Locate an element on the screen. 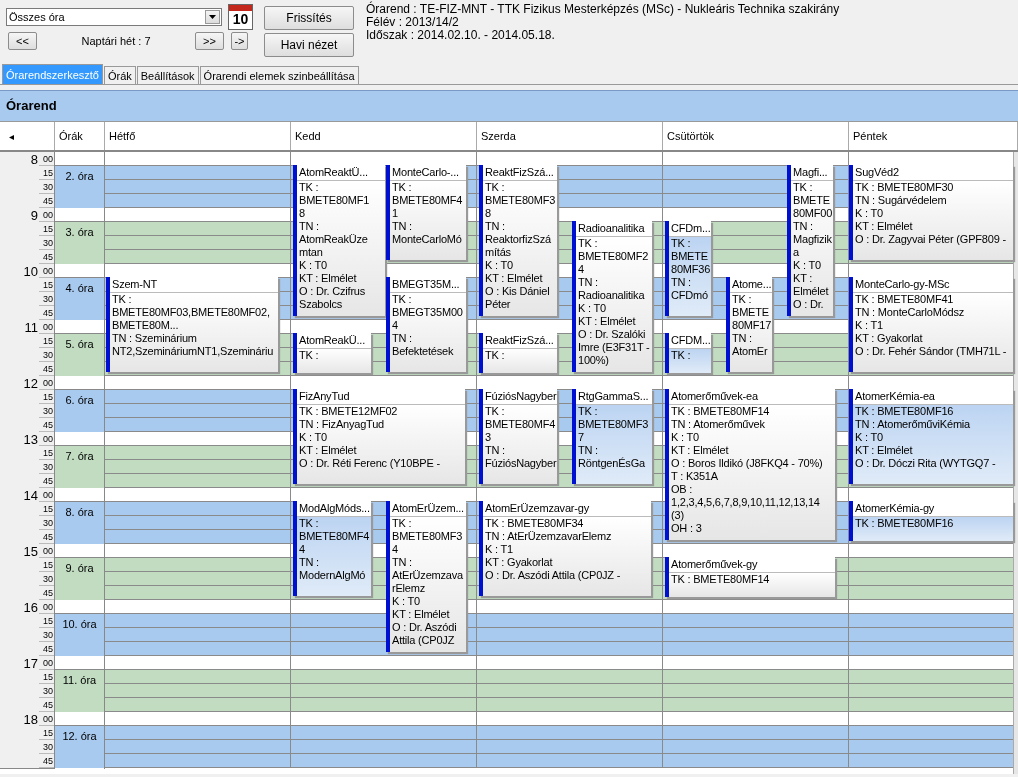 This screenshot has height=777, width=1018. event-detail-line: BMETE80MF03,BMETE80MF02, is located at coordinates (191, 312).